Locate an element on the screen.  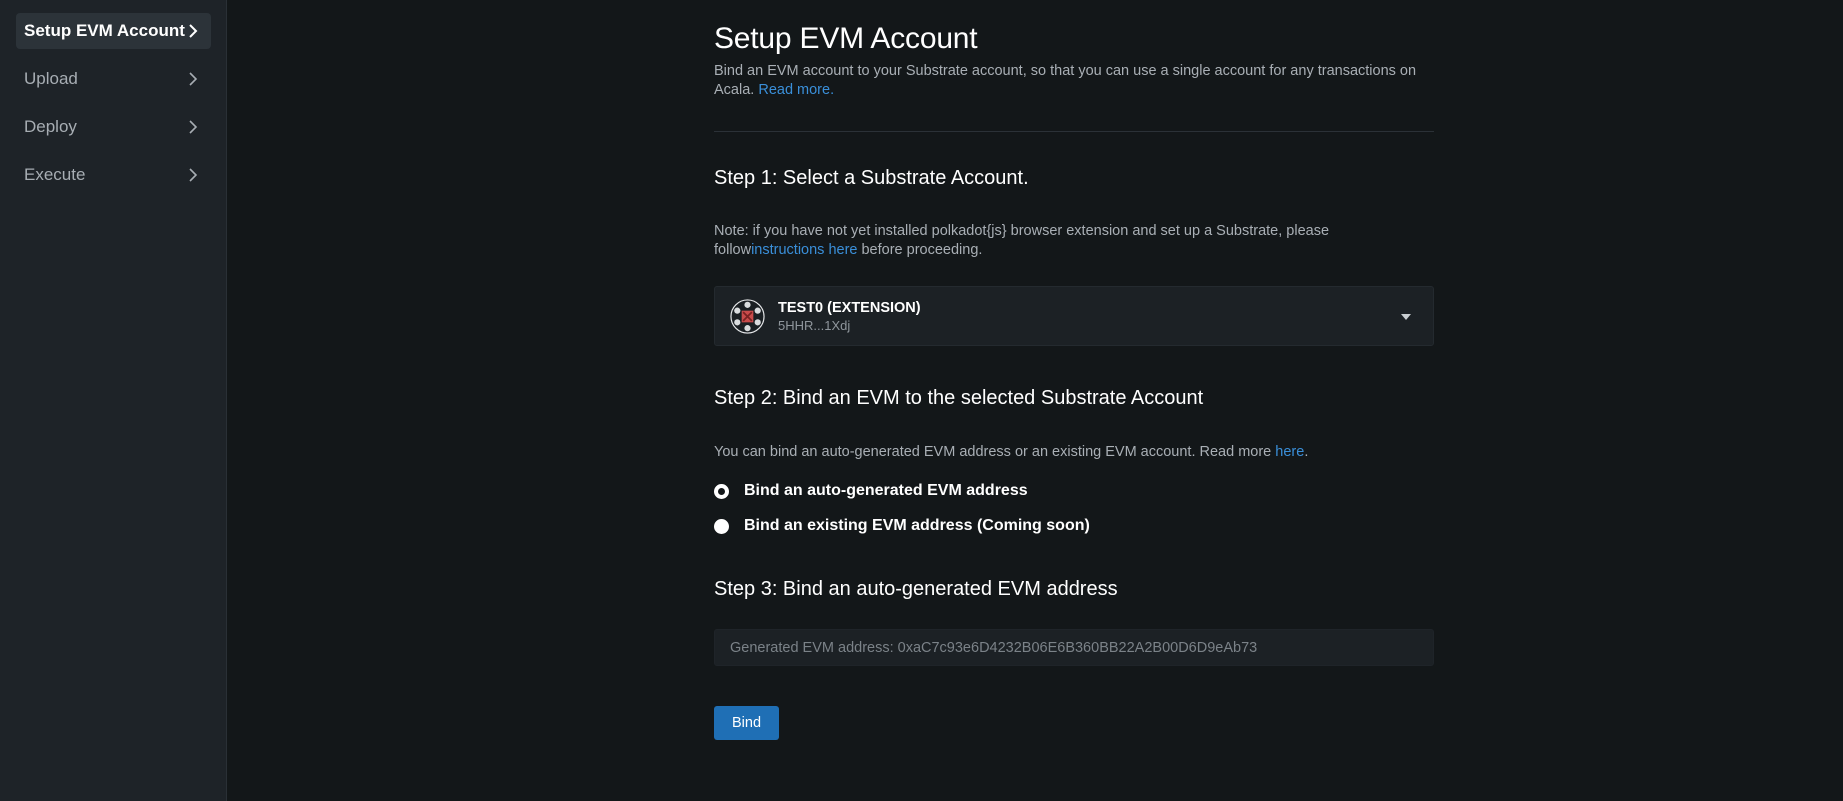
step1-title: Step 1: Select a Substrate Account. is located at coordinates (871, 178).